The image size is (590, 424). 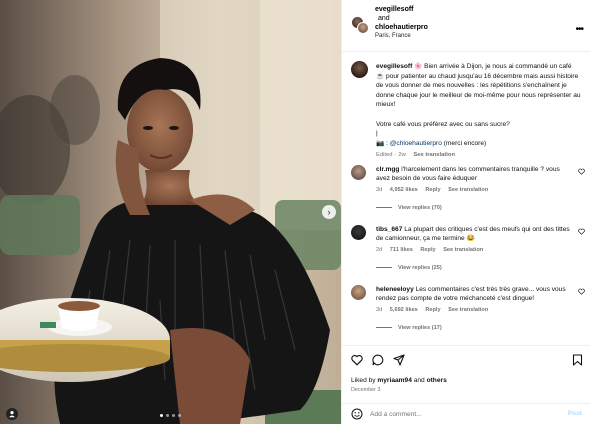 I want to click on caption-camera: 📷 :, so click(x=382, y=143).